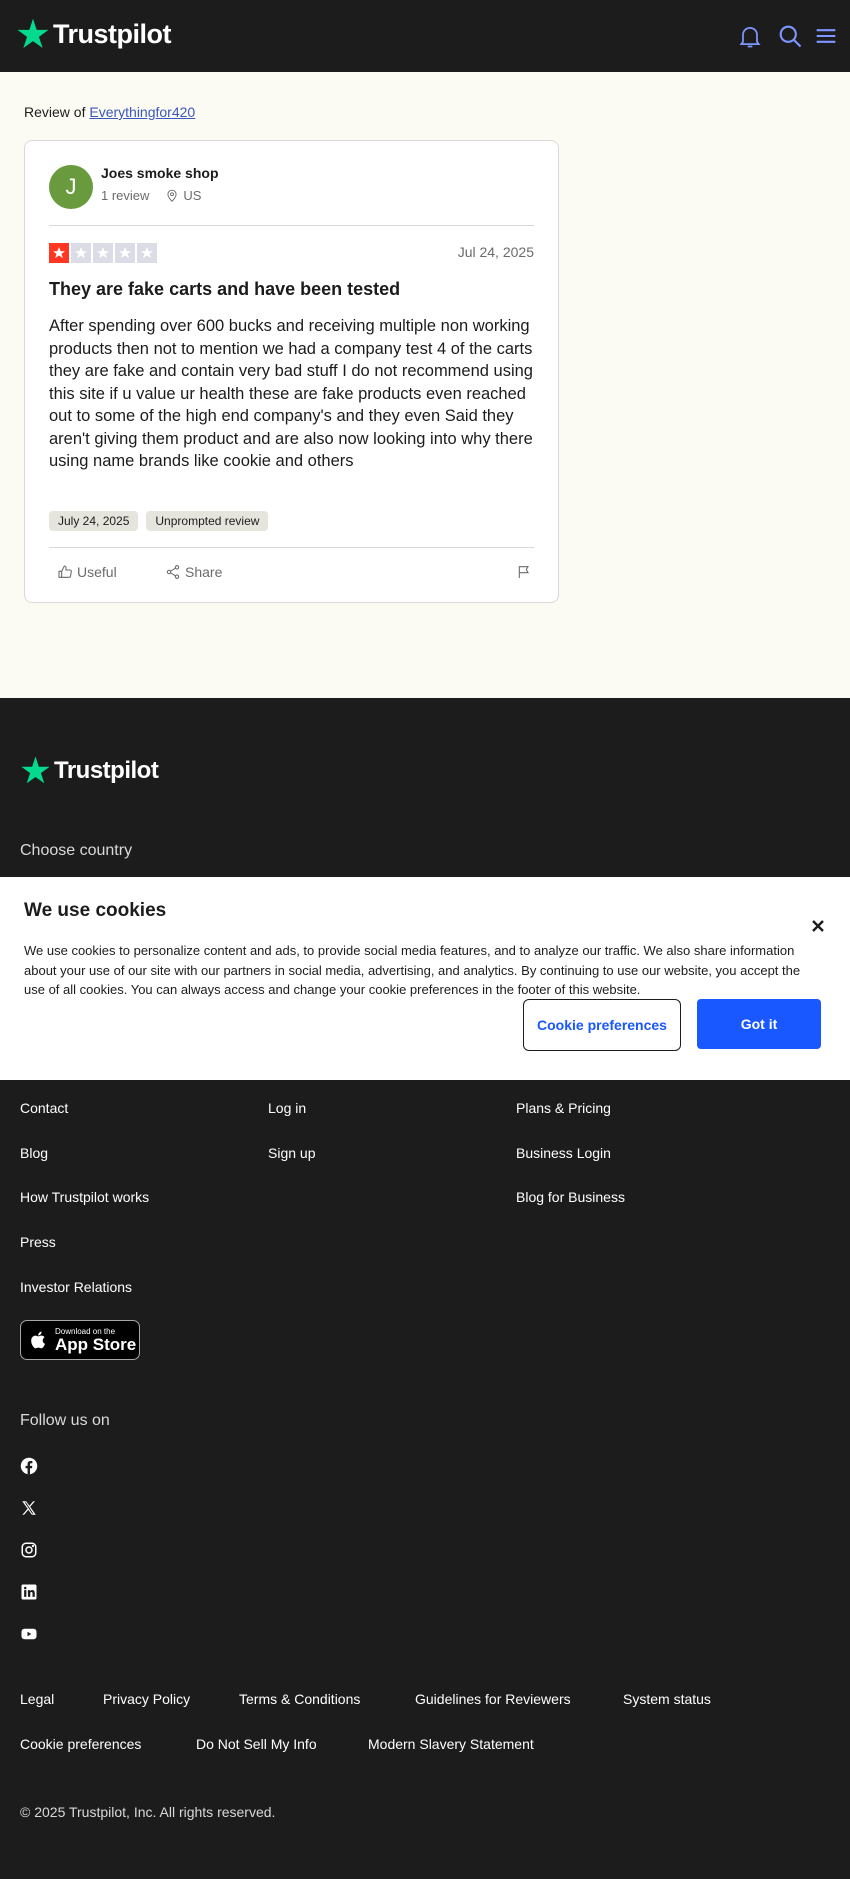  I want to click on footer-guidelines-link: Guidelines for Reviewers, so click(493, 1699).